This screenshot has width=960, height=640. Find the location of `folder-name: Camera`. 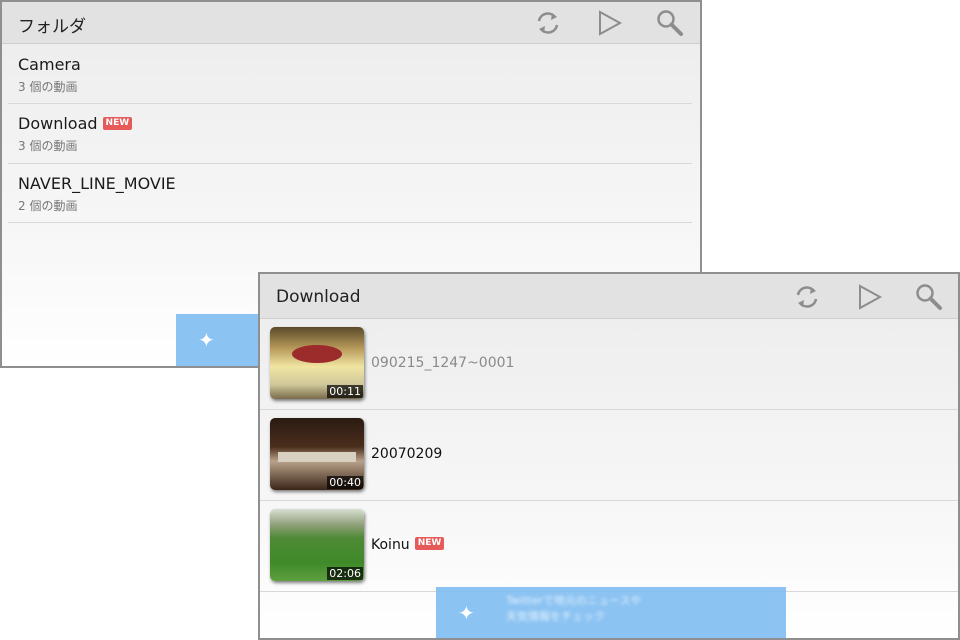

folder-name: Camera is located at coordinates (49, 64).